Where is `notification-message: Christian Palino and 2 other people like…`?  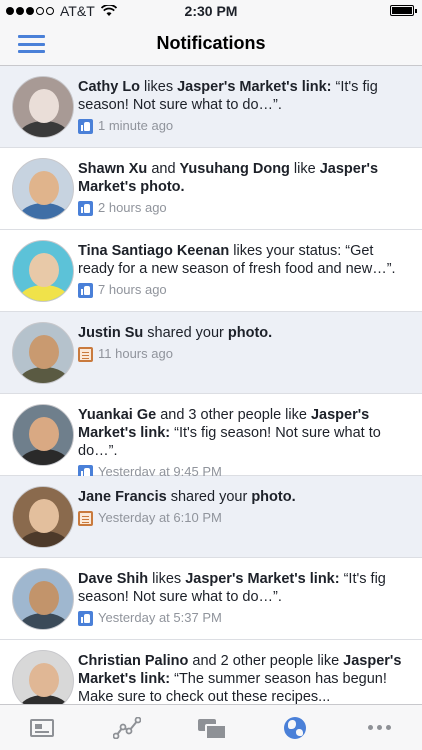 notification-message: Christian Palino and 2 other people like… is located at coordinates (244, 678).